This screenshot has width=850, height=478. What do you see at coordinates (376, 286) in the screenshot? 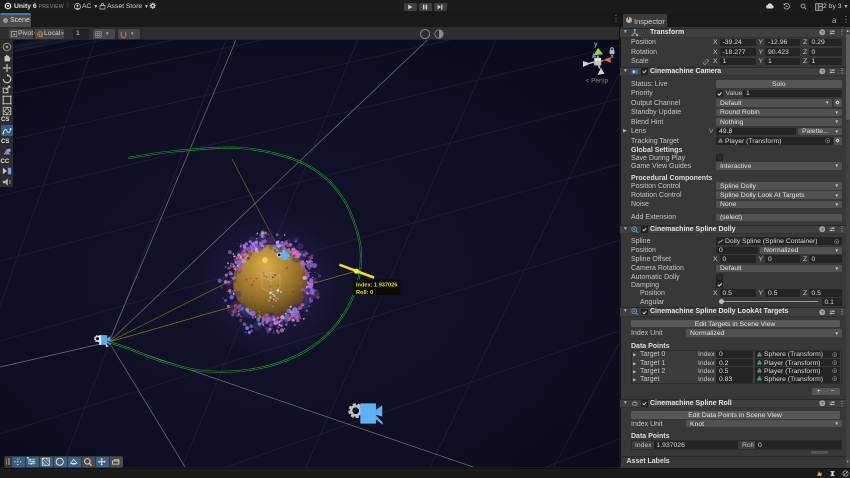
I see `svg-text: Index: 1.937026` at bounding box center [376, 286].